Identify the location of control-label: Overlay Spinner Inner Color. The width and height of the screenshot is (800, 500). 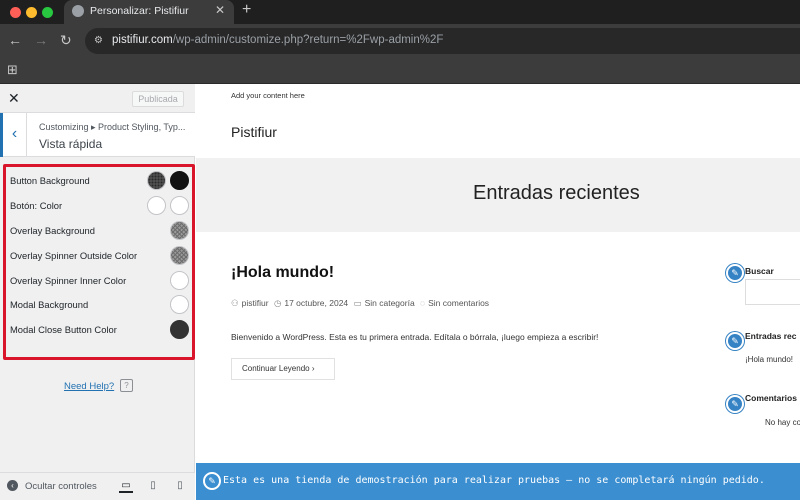
(68, 280).